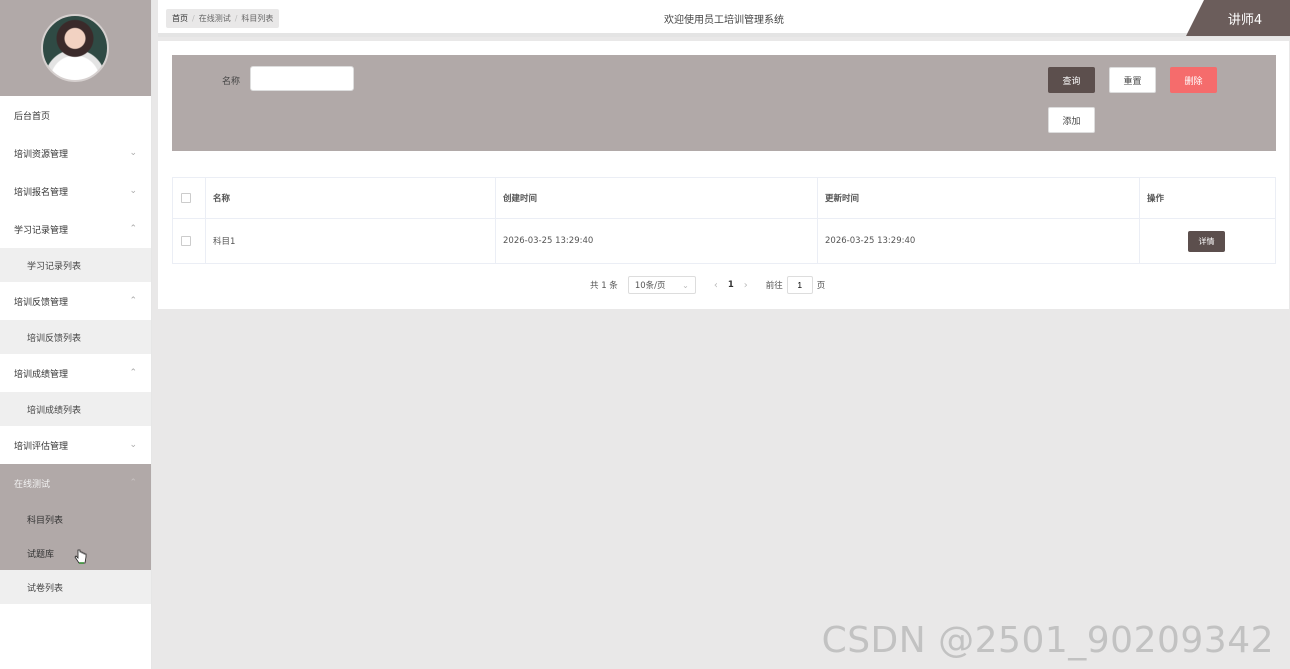 Image resolution: width=1290 pixels, height=669 pixels. What do you see at coordinates (1193, 80) in the screenshot?
I see `delete-button: 删除` at bounding box center [1193, 80].